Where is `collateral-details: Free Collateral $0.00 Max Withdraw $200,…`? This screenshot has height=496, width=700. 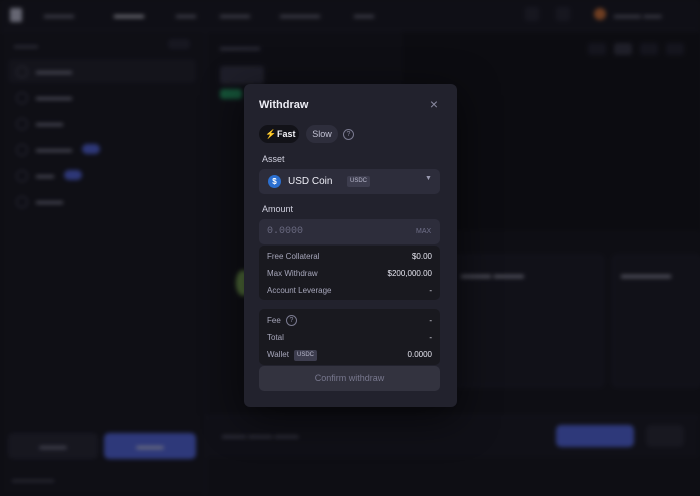
collateral-details: Free Collateral $0.00 Max Withdraw $200,… is located at coordinates (349, 273).